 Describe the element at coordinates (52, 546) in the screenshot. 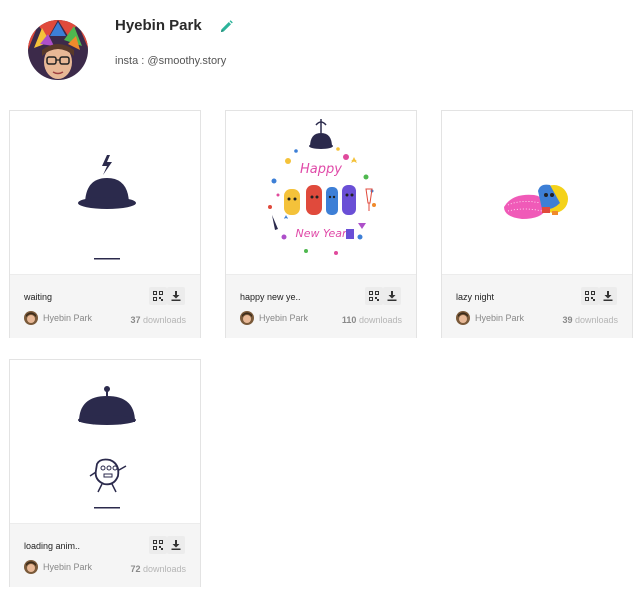

I see `card-title: loading anim..` at that location.